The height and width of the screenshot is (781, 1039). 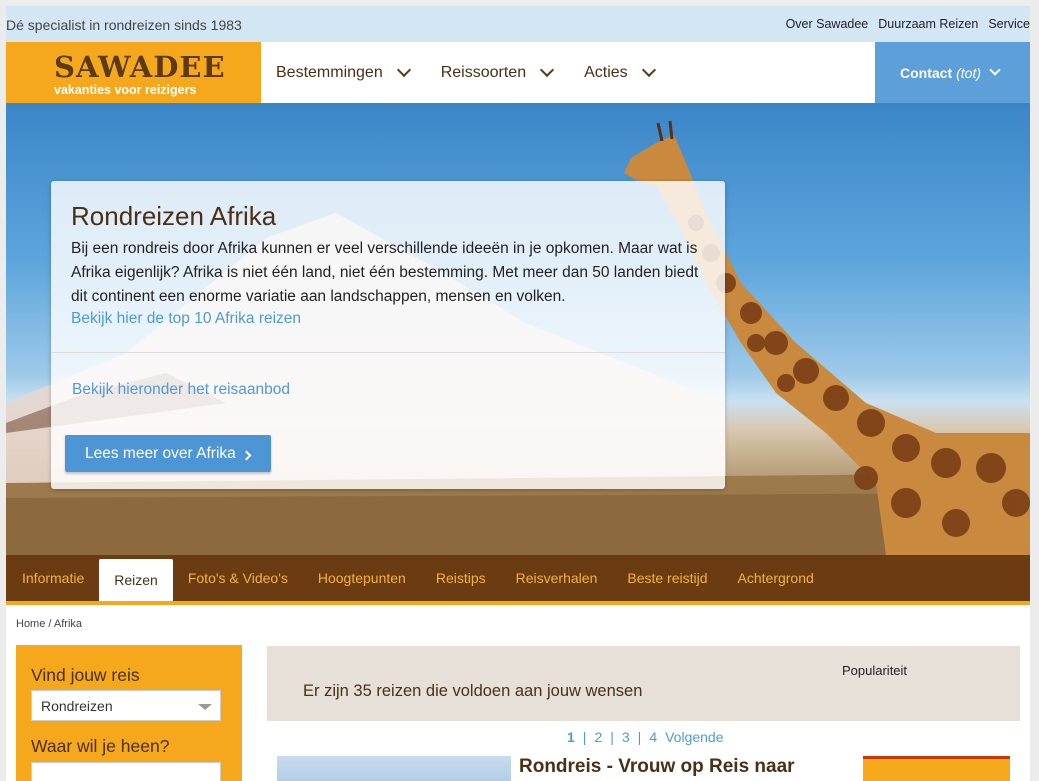 I want to click on top-link-over-sawadee: Over Sawadee, so click(x=827, y=24).